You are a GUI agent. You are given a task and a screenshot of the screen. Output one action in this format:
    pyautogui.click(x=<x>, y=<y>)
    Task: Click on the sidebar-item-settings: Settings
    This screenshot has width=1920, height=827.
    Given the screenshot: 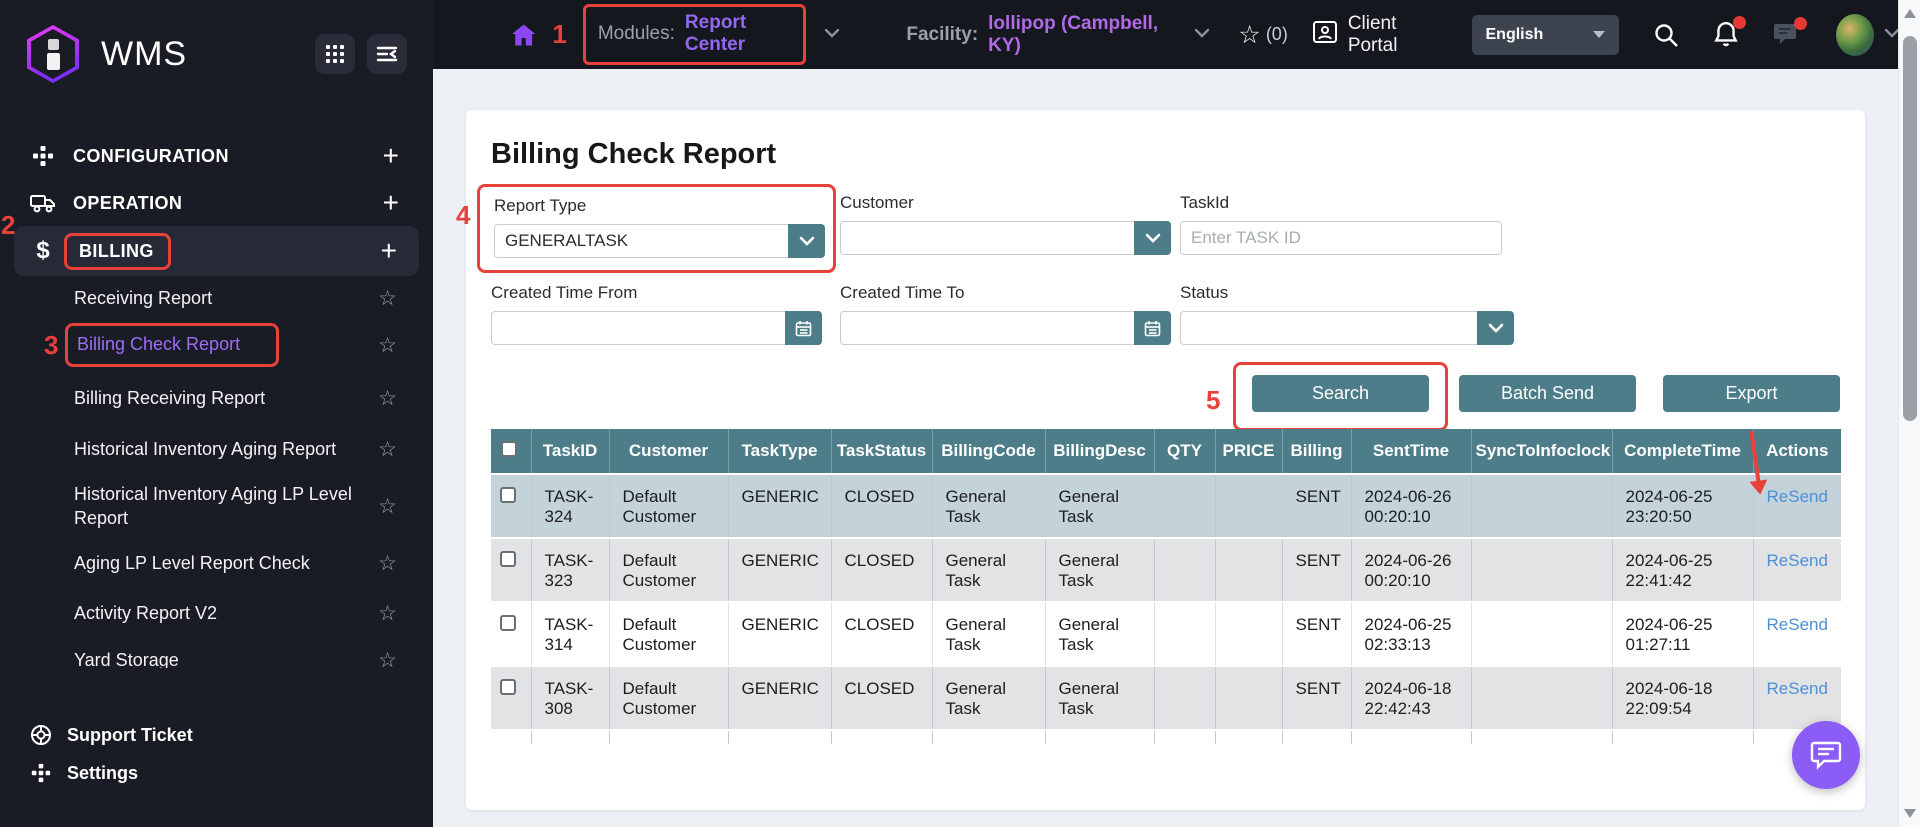 What is the action you would take?
    pyautogui.click(x=216, y=773)
    